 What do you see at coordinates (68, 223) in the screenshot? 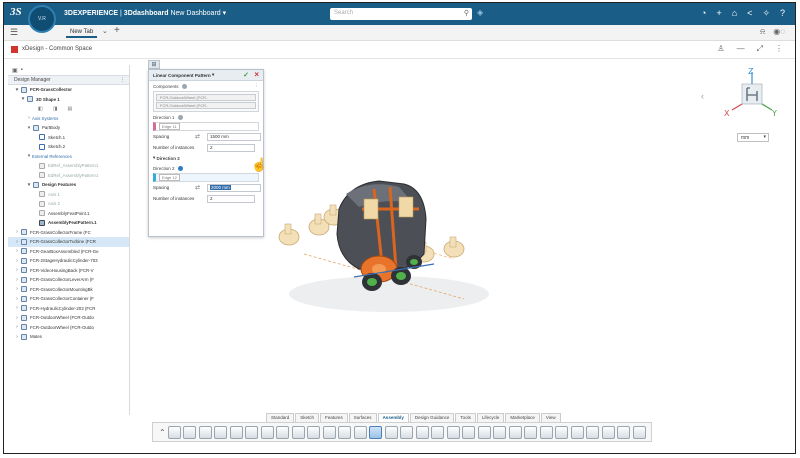
I see `tree-row: AssemblyFeatPattern.1` at bounding box center [68, 223].